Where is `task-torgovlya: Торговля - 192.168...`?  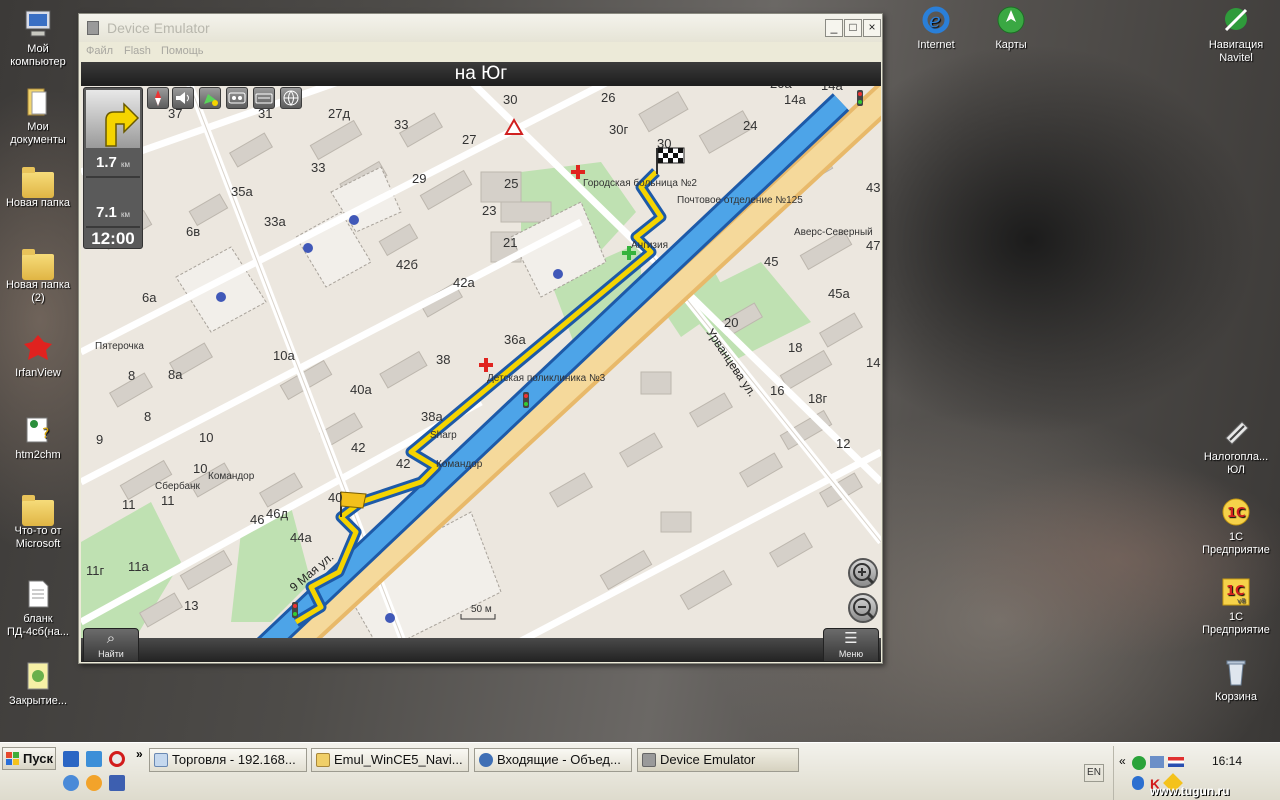 task-torgovlya: Торговля - 192.168... is located at coordinates (228, 760).